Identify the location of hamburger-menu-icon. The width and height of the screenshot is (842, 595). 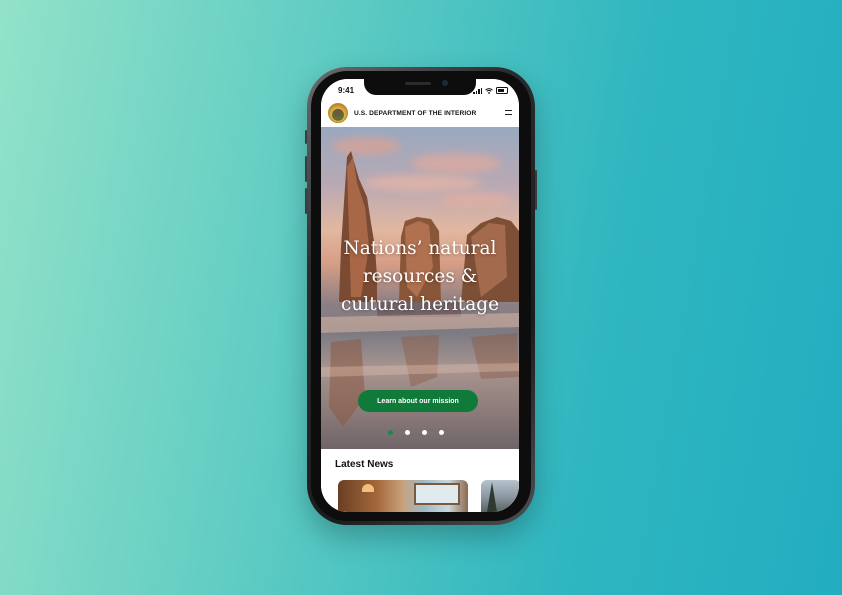
(508, 113).